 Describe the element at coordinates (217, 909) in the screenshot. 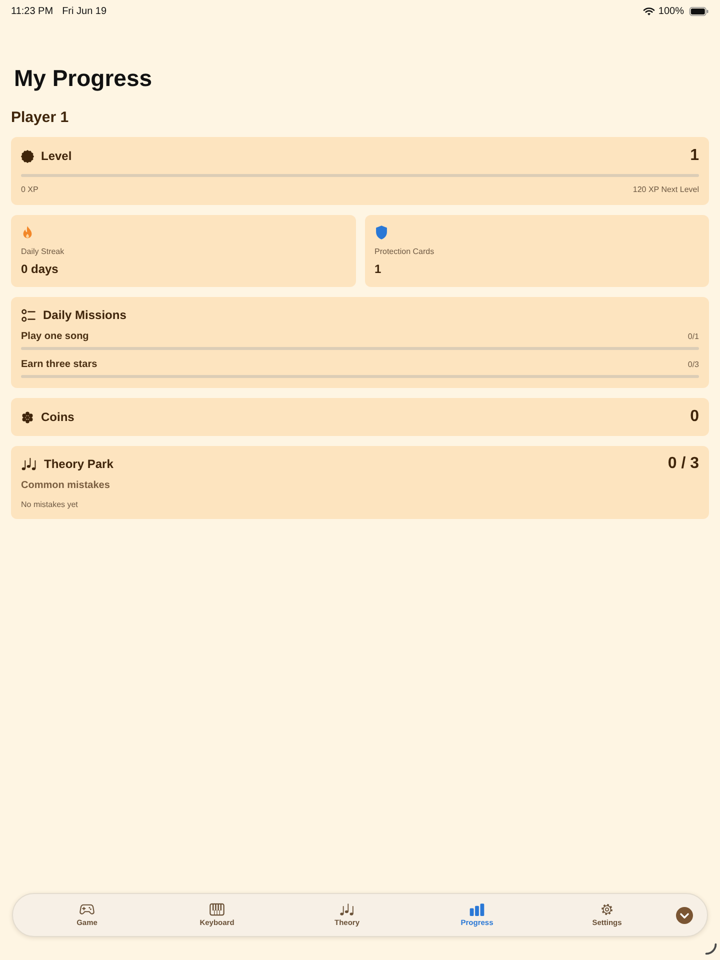

I see `piano-keys-icon` at that location.